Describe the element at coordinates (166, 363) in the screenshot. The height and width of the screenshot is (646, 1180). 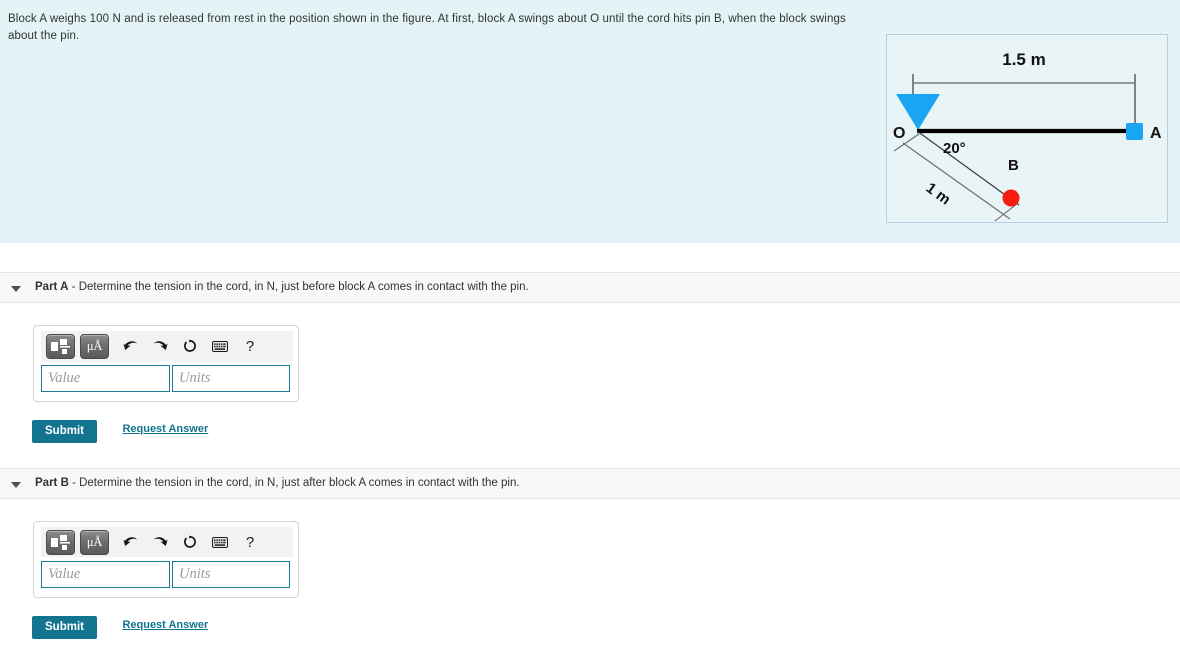
I see `part-a-answer-card: μÅ ? Value Units` at that location.